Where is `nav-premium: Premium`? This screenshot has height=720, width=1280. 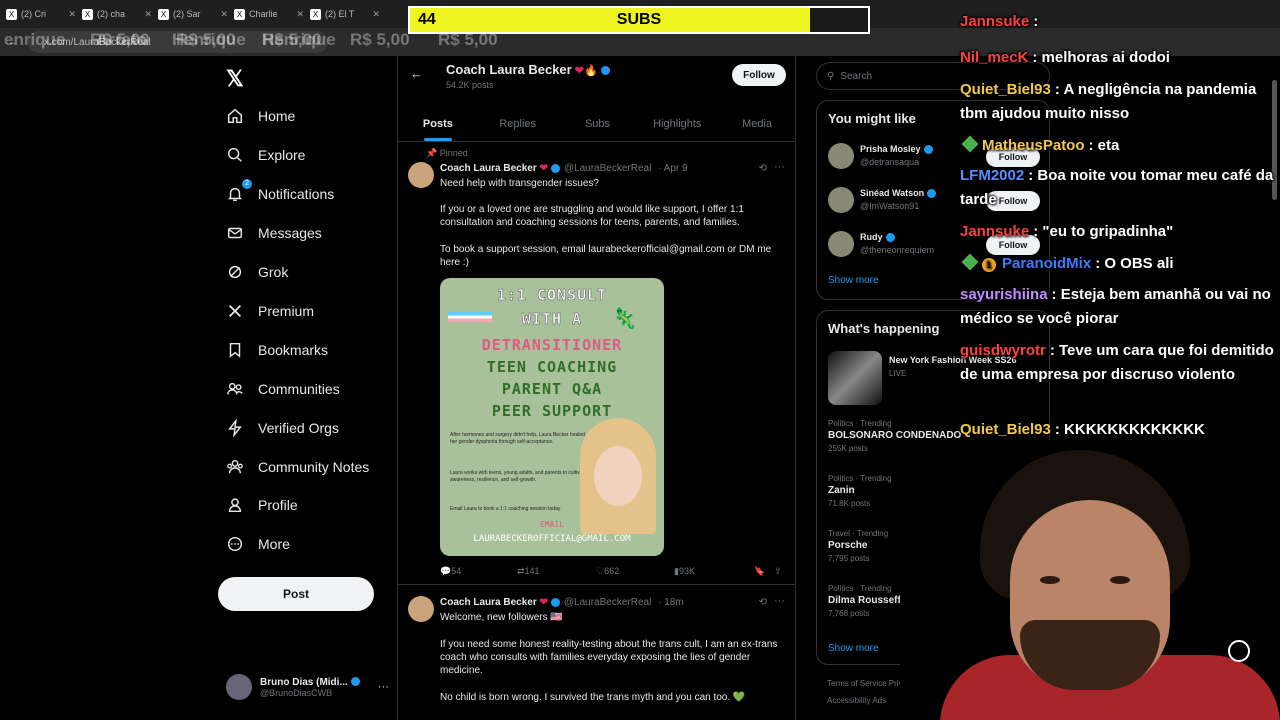 nav-premium: Premium is located at coordinates (270, 311).